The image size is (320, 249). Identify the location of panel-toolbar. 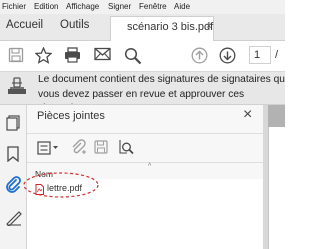
(145, 148).